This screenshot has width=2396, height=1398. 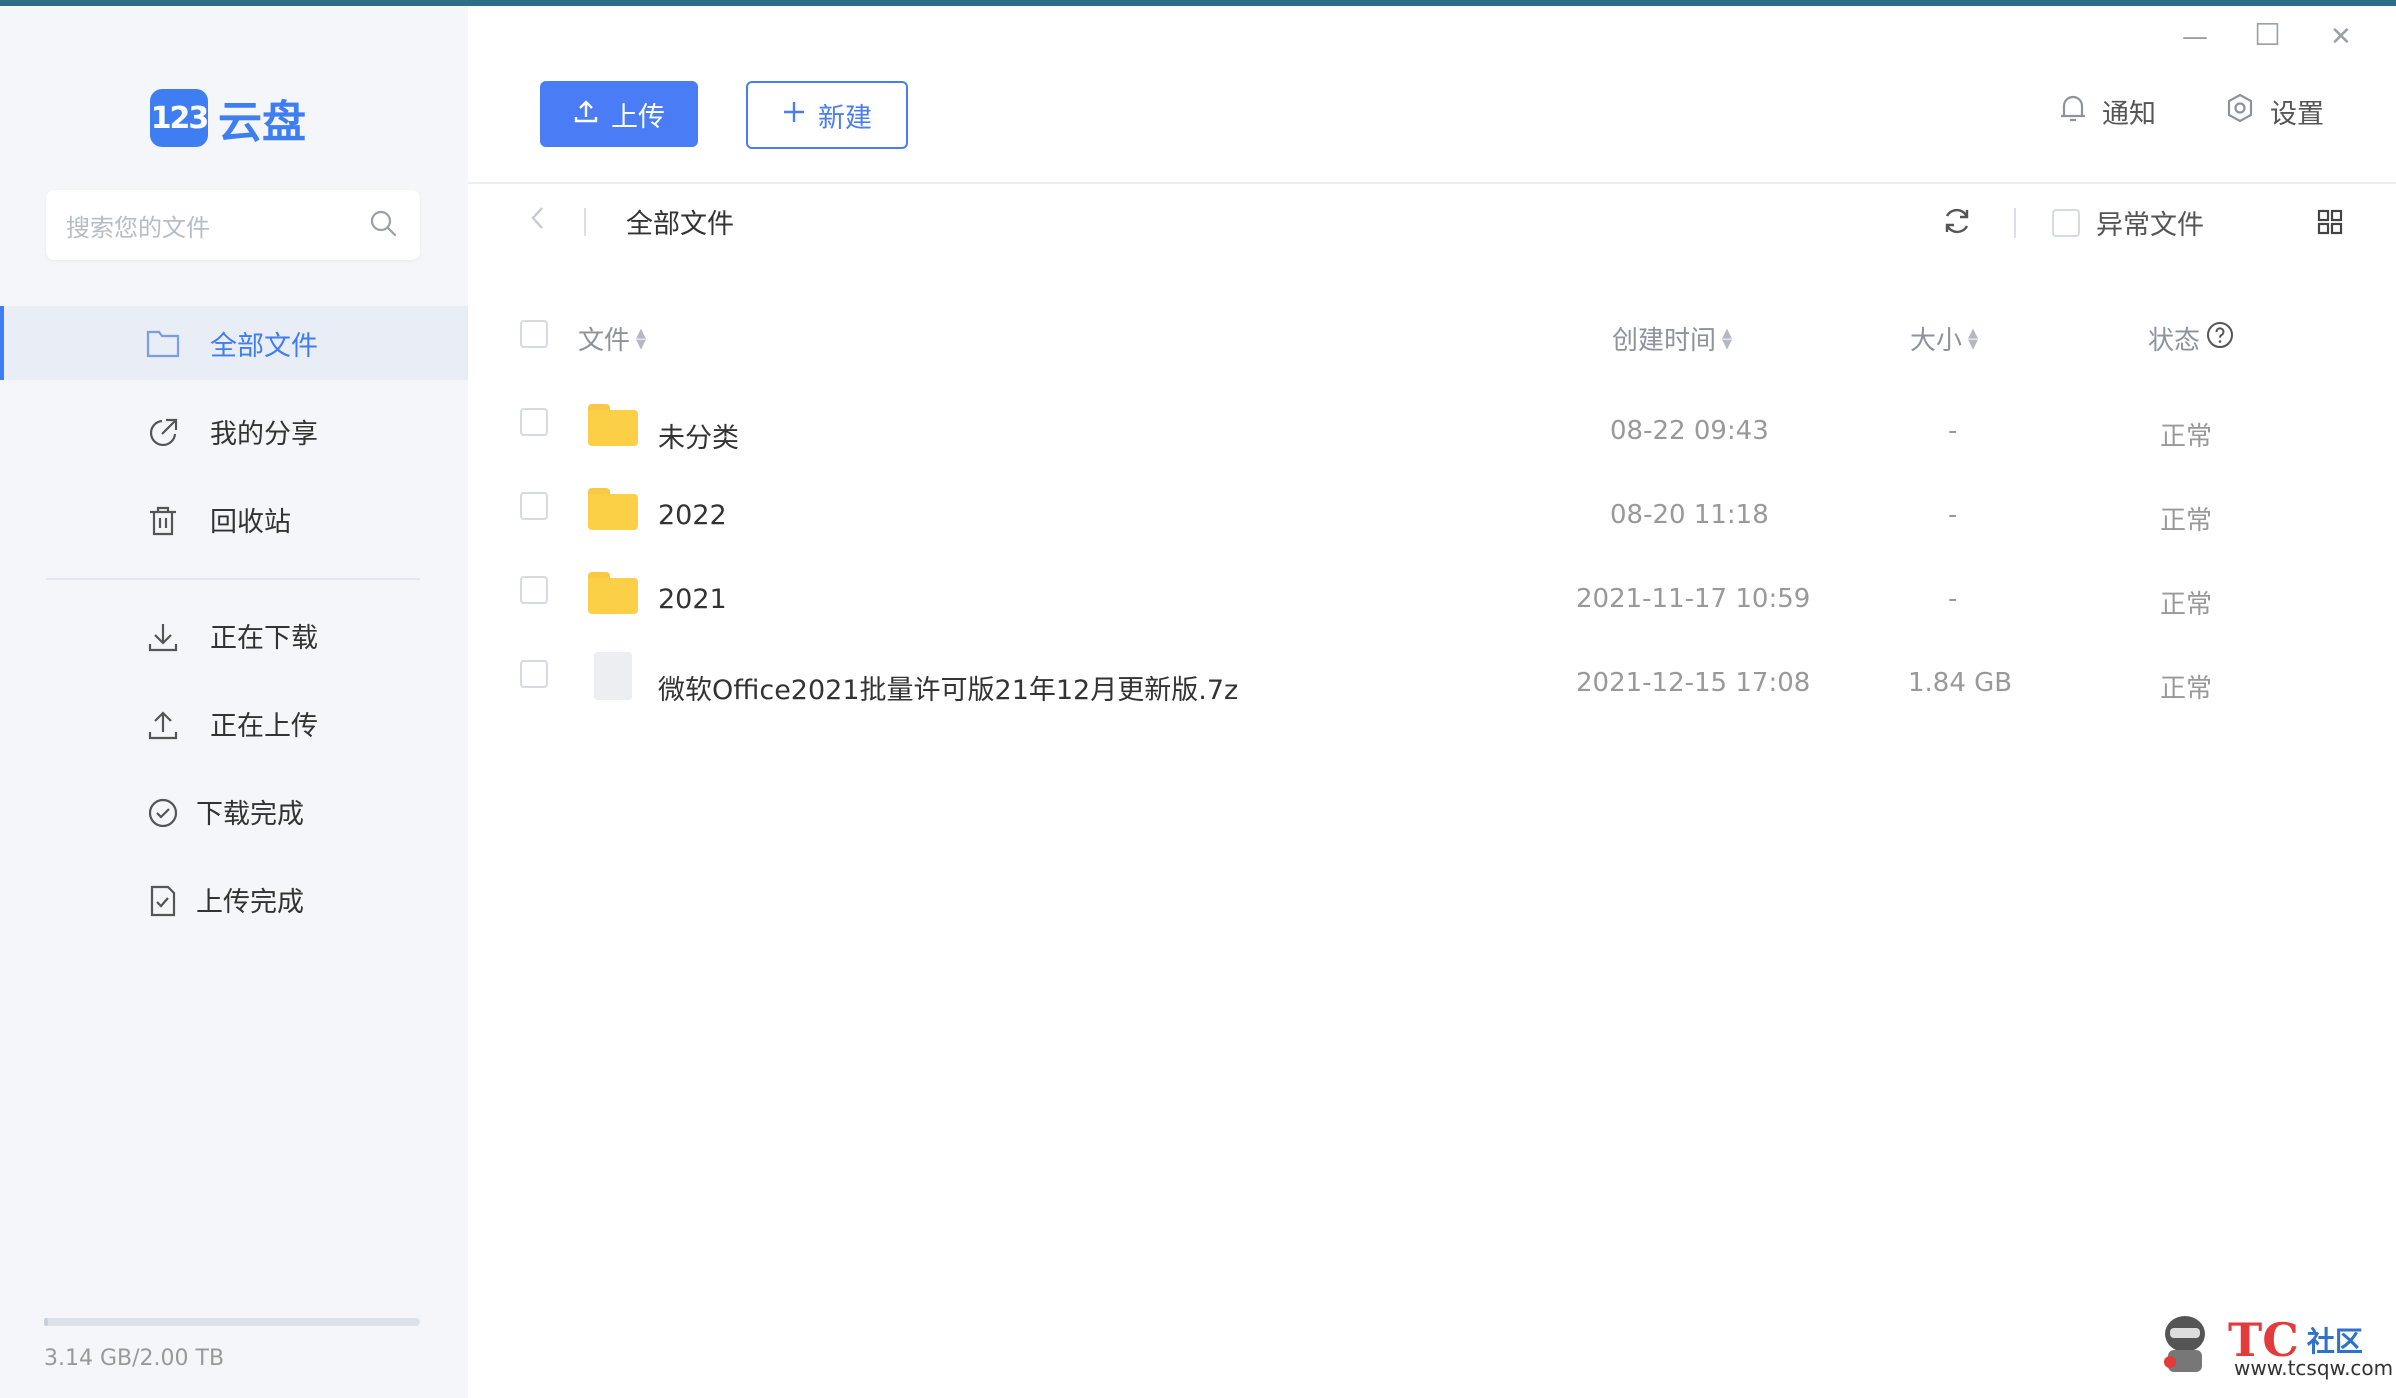 What do you see at coordinates (1936, 341) in the screenshot?
I see `column-header-size-label: 大小` at bounding box center [1936, 341].